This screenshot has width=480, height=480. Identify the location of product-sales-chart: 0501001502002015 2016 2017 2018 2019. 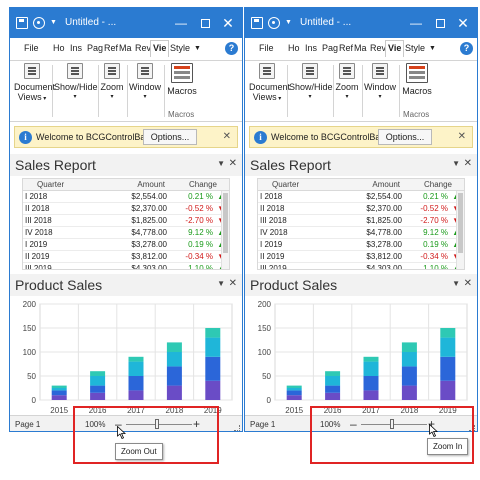
(128, 357).